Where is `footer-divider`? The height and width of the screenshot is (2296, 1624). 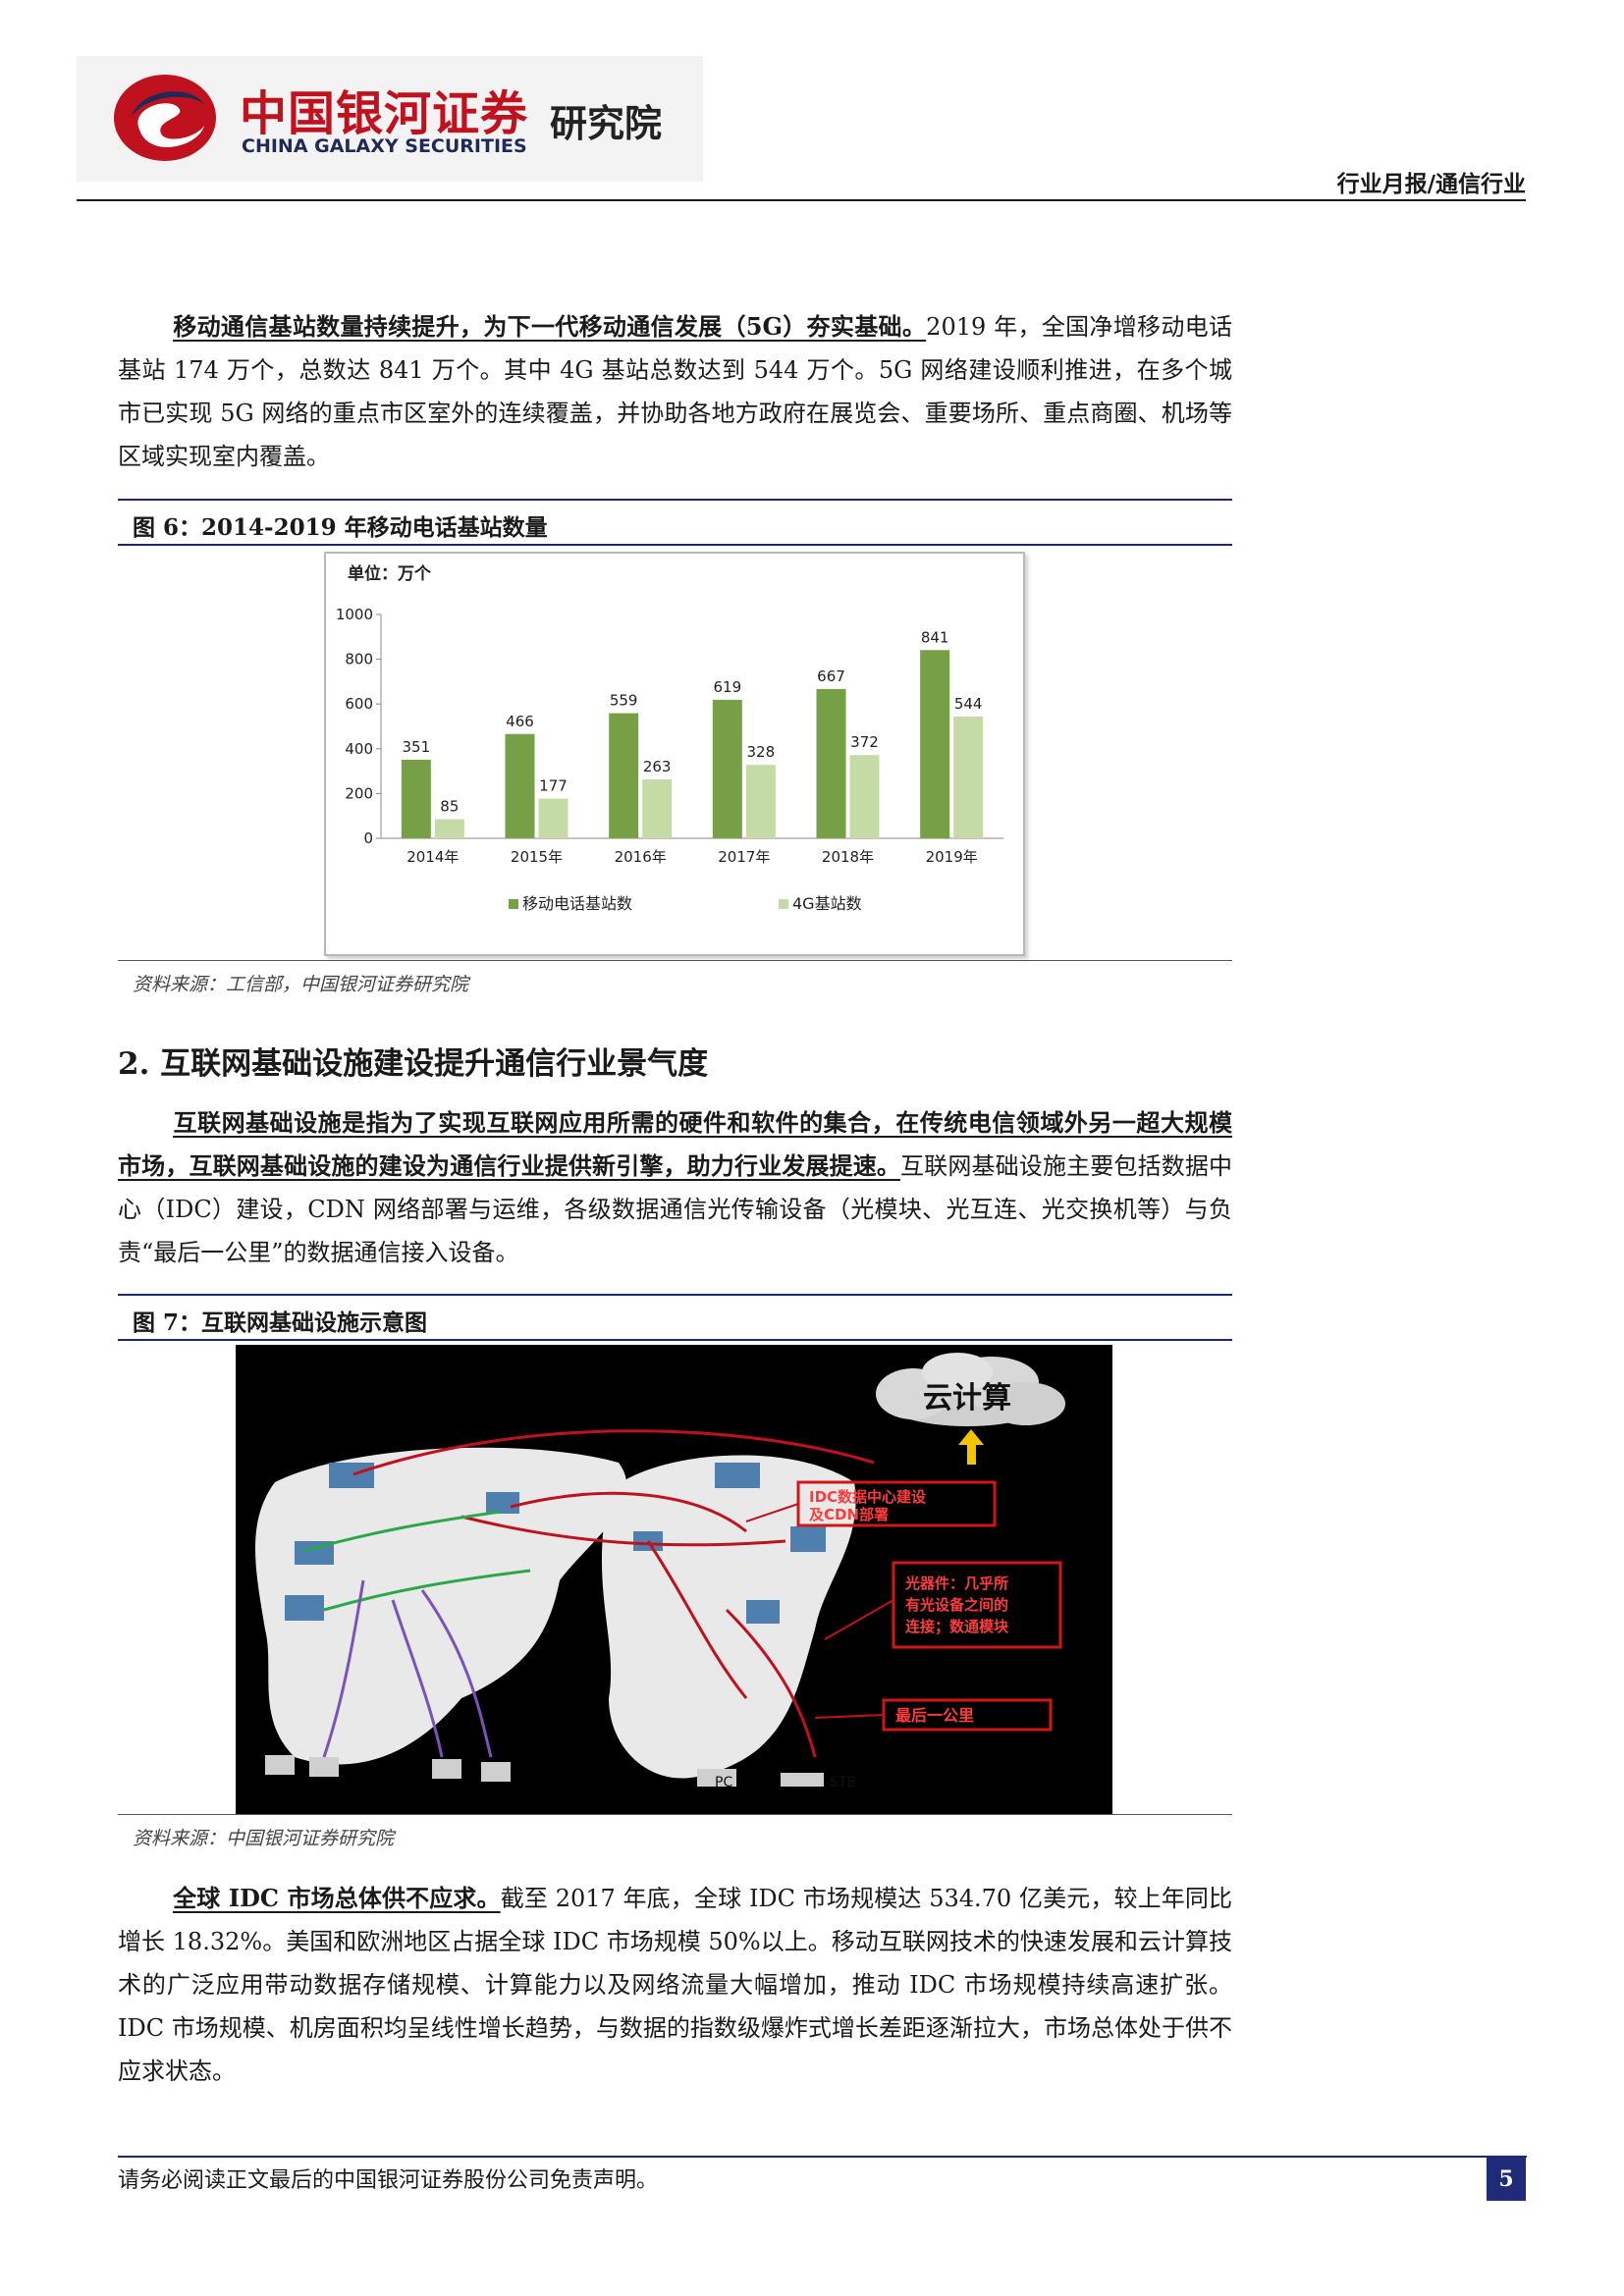 footer-divider is located at coordinates (822, 2157).